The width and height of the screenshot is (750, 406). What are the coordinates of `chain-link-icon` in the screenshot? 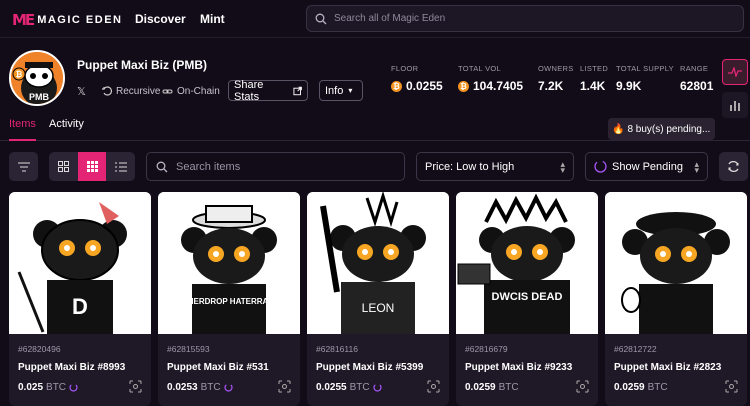 It's located at (167, 91).